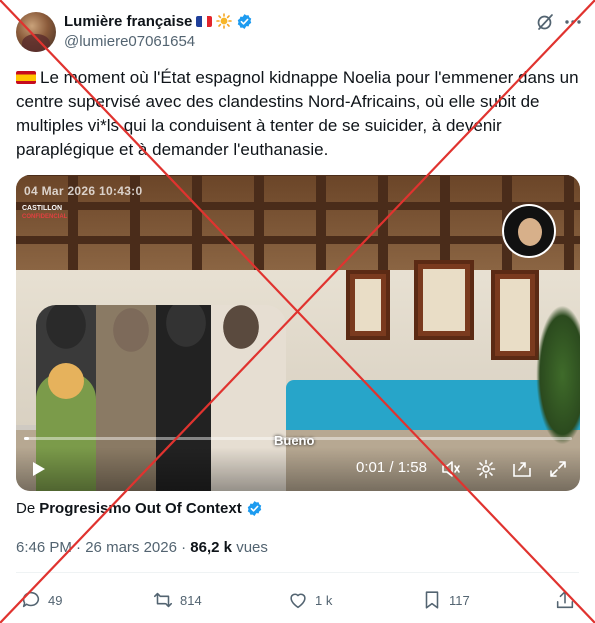 The width and height of the screenshot is (595, 623). I want to click on video-channel-name: CASTILLON, so click(42, 208).